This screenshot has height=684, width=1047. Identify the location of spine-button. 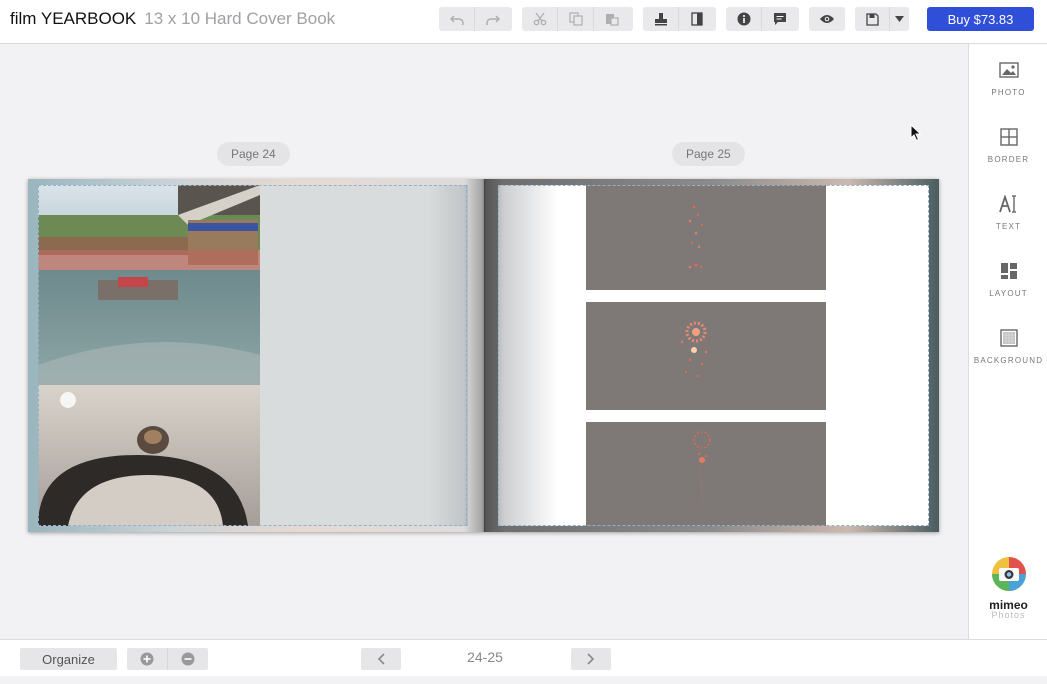
(697, 19).